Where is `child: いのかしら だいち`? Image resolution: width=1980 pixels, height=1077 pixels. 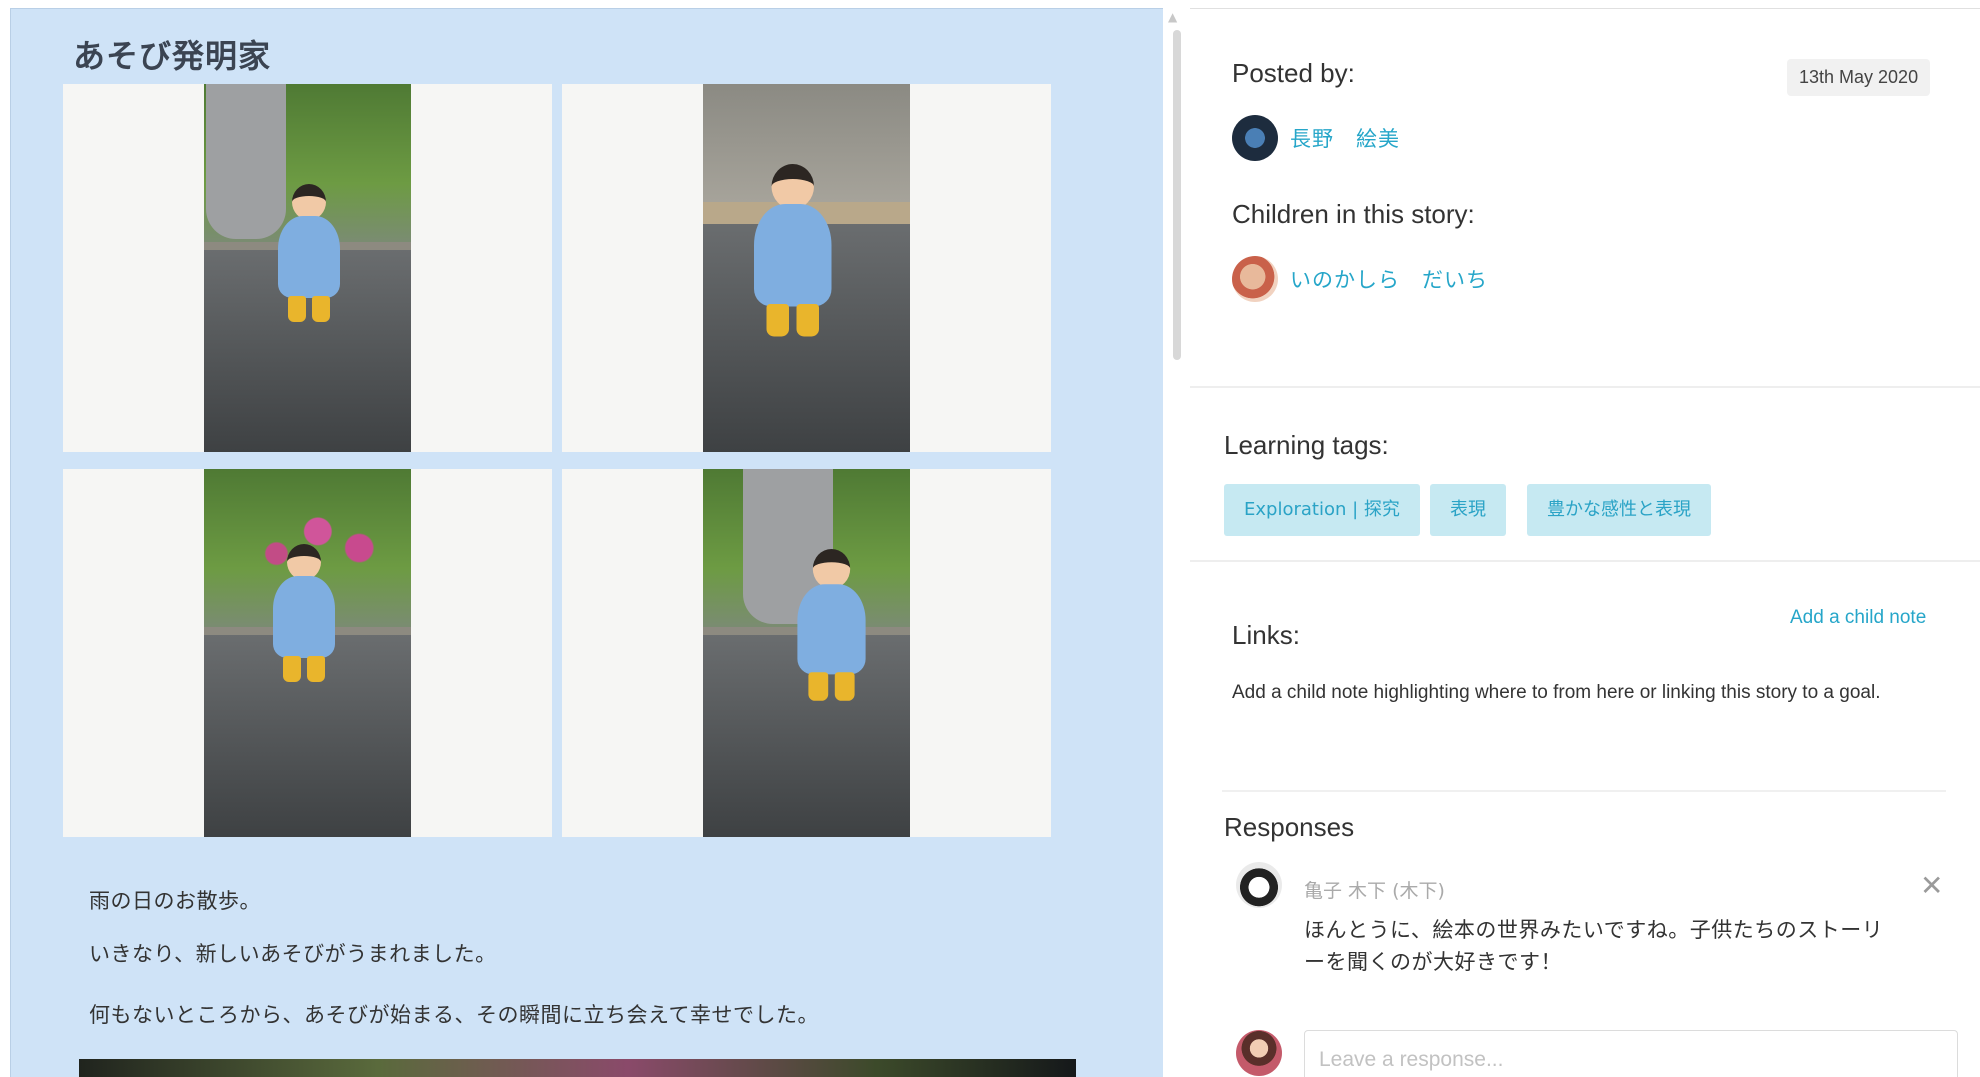 child: いのかしら だいち is located at coordinates (1360, 279).